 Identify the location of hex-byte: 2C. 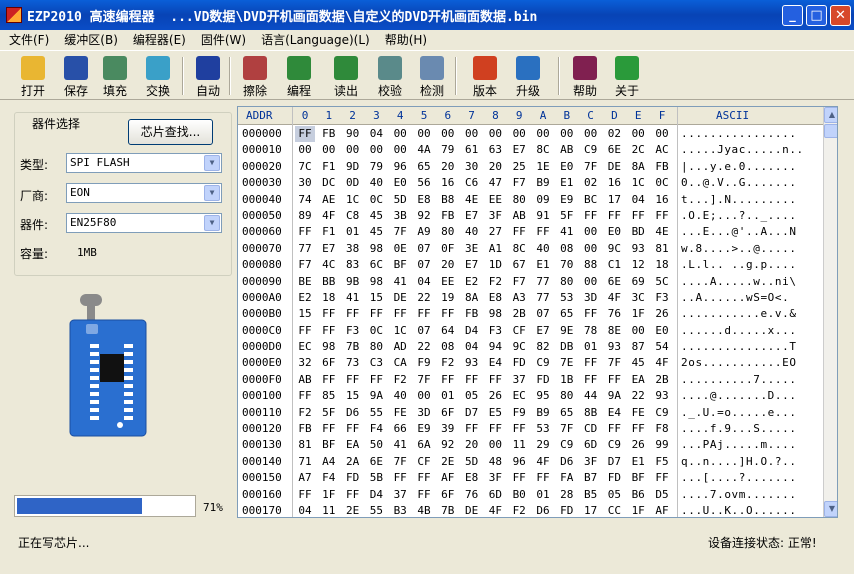
(638, 150).